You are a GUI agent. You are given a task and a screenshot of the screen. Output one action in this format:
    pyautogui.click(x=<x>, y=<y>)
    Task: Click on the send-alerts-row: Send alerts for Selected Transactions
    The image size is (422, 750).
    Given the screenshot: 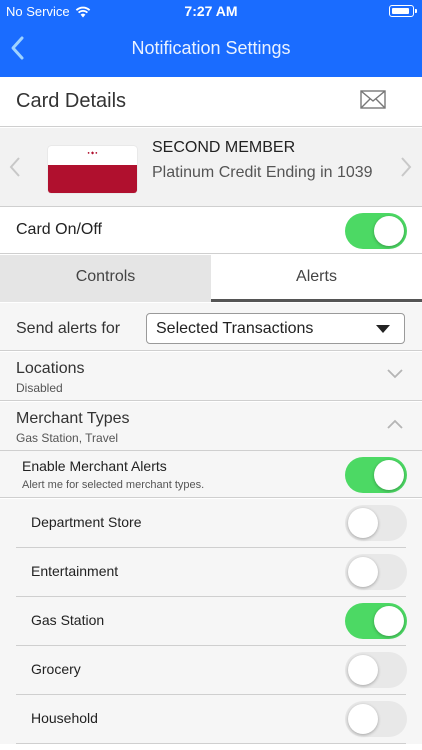 What is the action you would take?
    pyautogui.click(x=211, y=327)
    